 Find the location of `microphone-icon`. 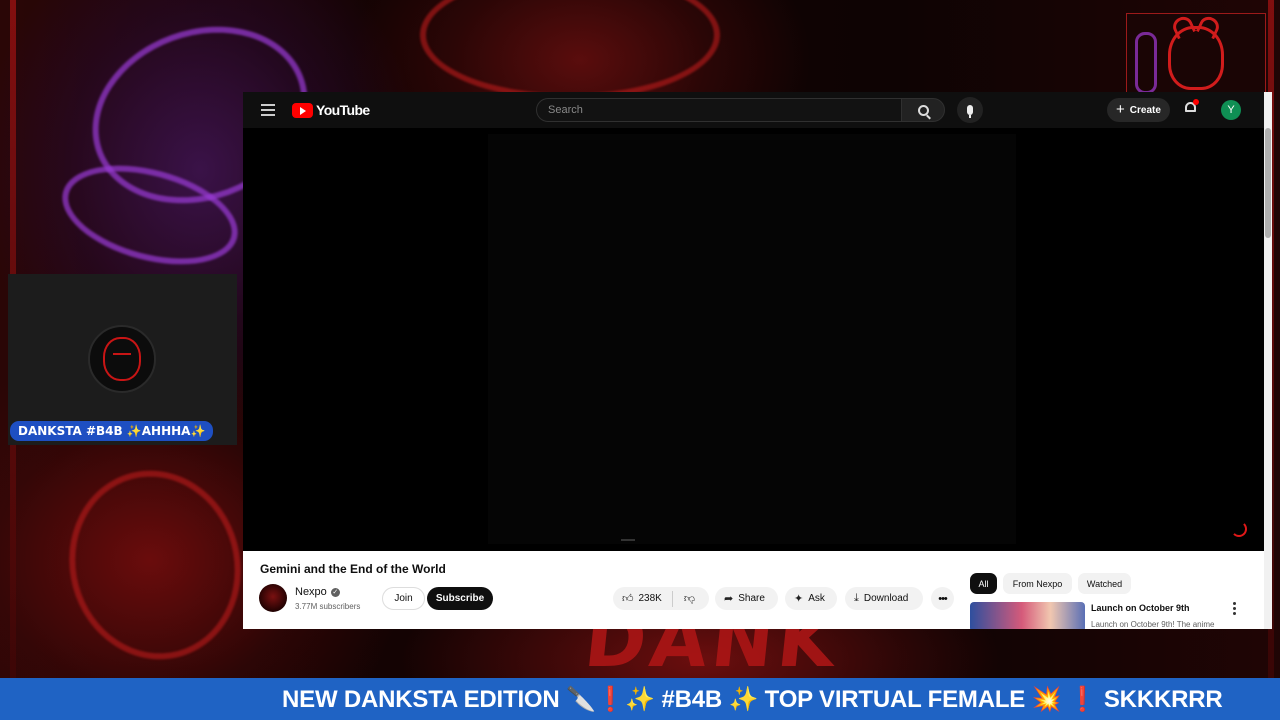

microphone-icon is located at coordinates (970, 111).